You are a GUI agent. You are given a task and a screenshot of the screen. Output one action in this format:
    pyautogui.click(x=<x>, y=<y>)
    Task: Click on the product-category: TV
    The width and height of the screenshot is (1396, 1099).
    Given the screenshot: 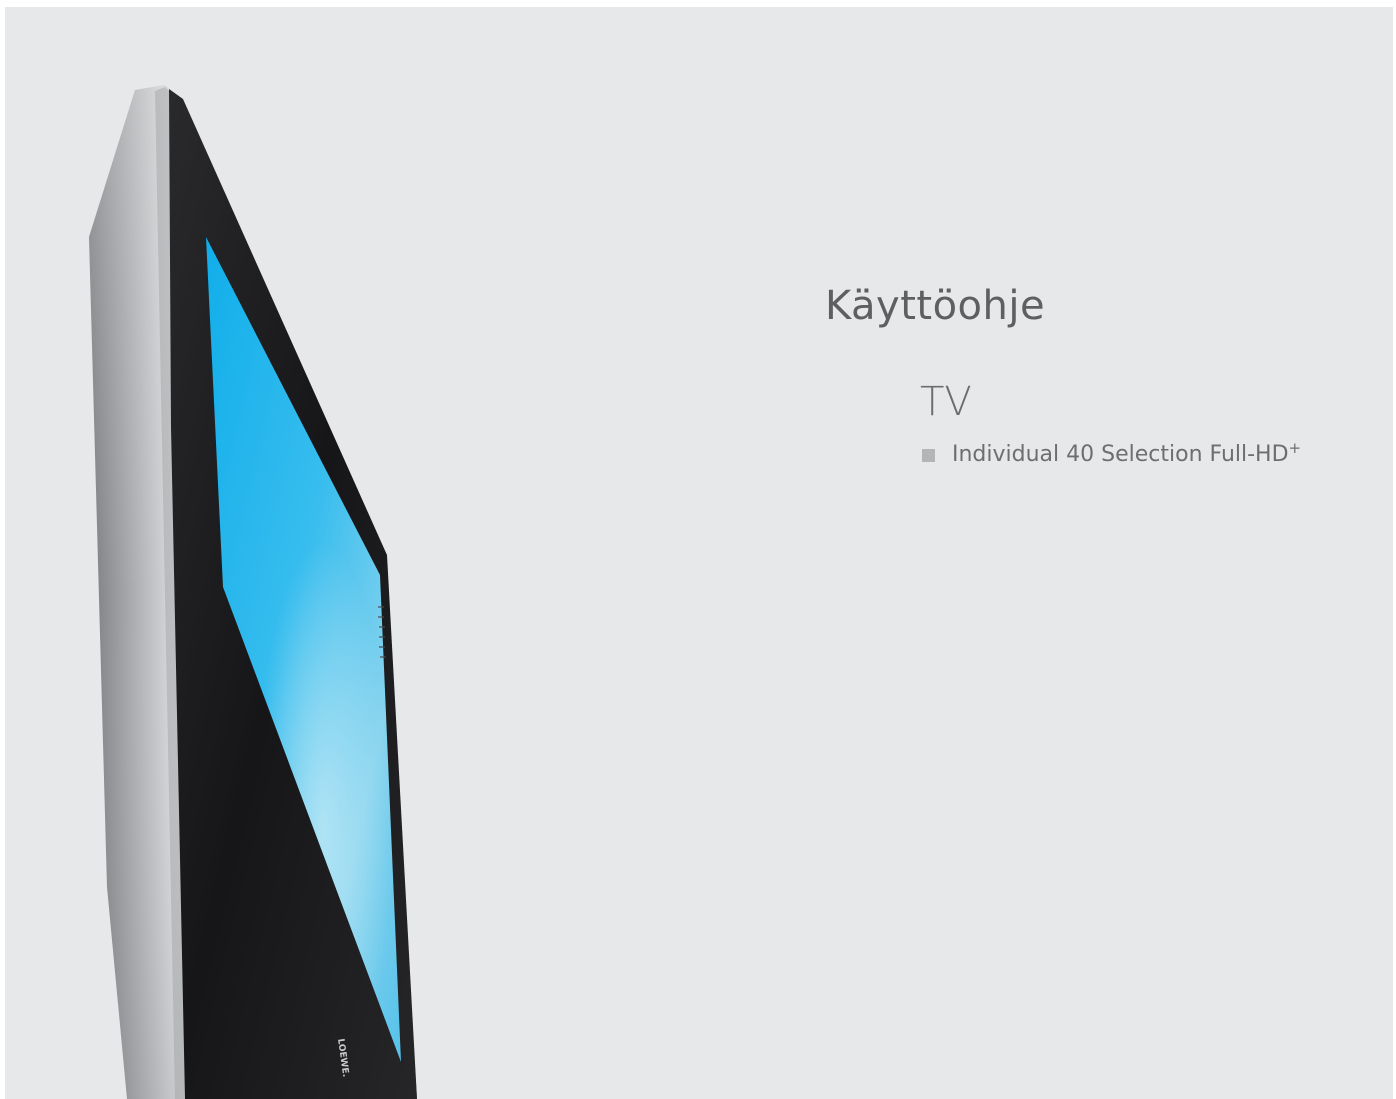 What is the action you would take?
    pyautogui.click(x=946, y=402)
    